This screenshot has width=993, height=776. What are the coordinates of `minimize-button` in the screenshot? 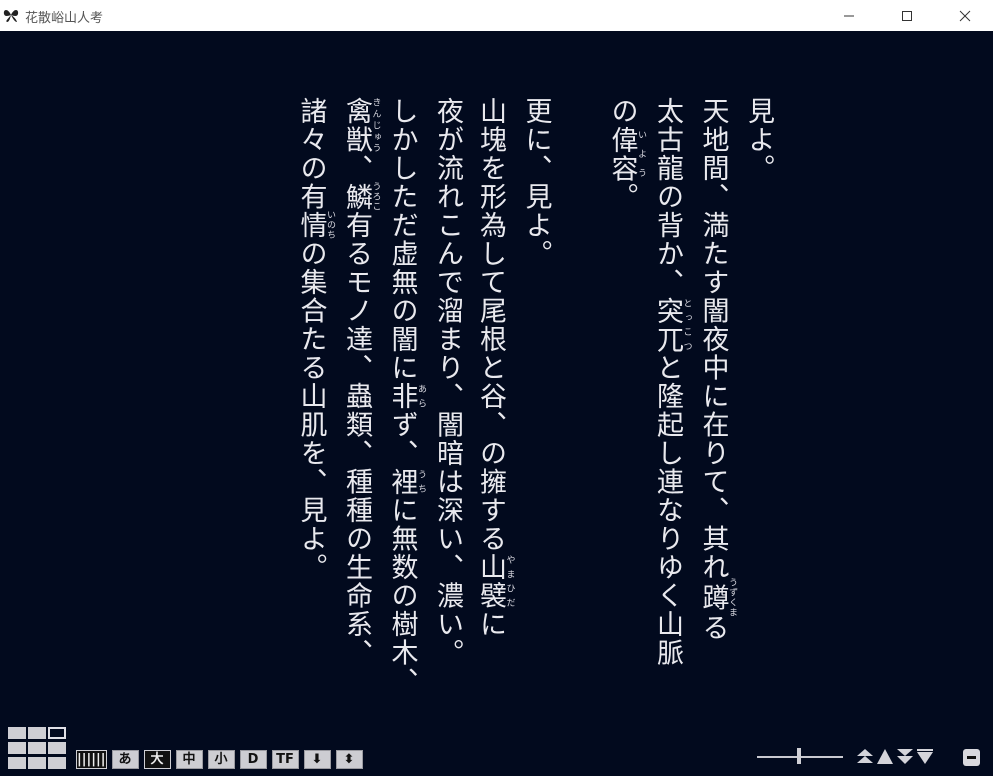 It's located at (849, 15).